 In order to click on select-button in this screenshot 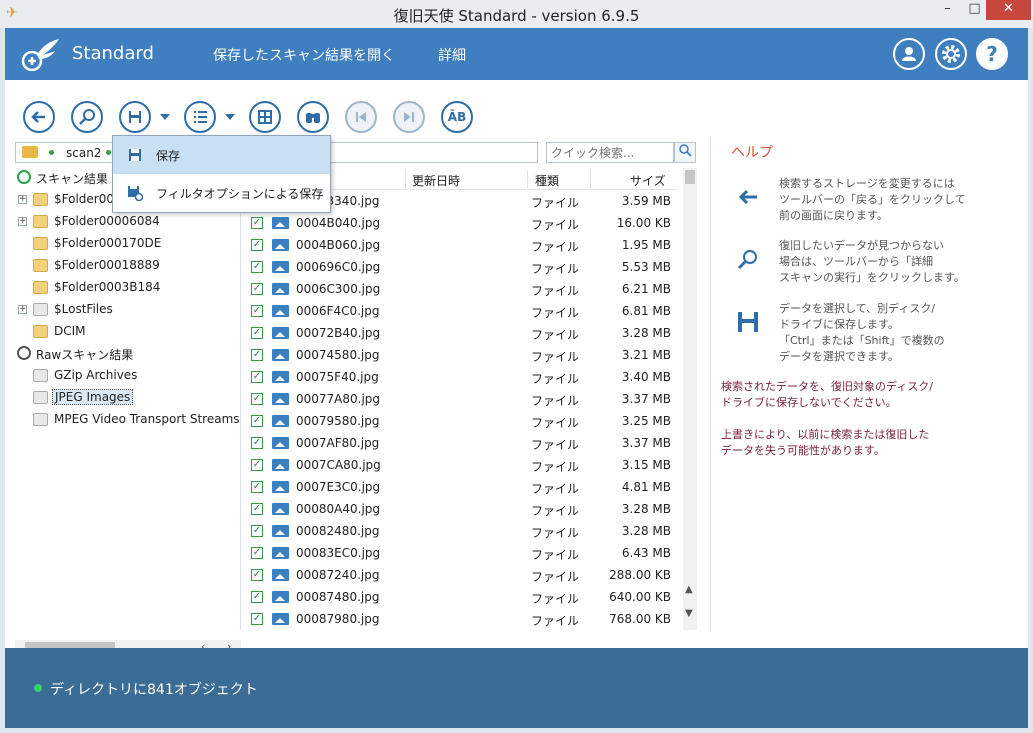, I will do `click(200, 117)`.